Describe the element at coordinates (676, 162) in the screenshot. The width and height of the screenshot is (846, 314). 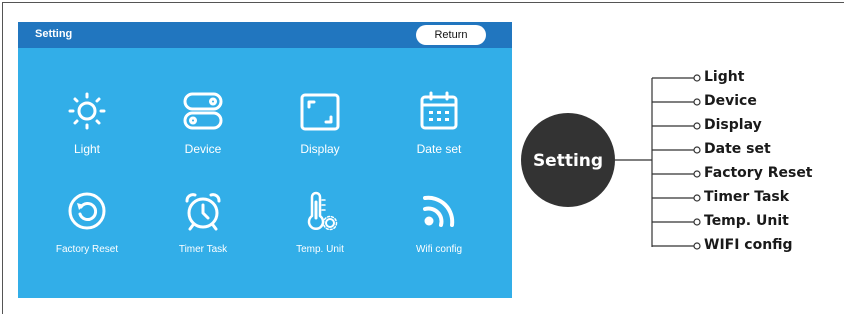
I see `branch-lines` at that location.